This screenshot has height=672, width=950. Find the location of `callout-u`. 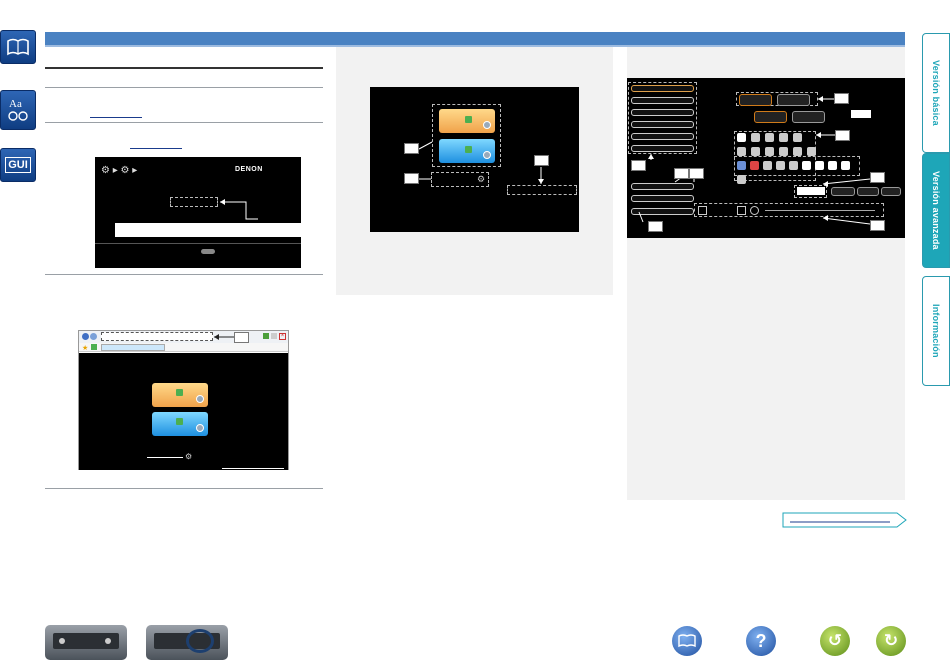

callout-u is located at coordinates (841, 98).